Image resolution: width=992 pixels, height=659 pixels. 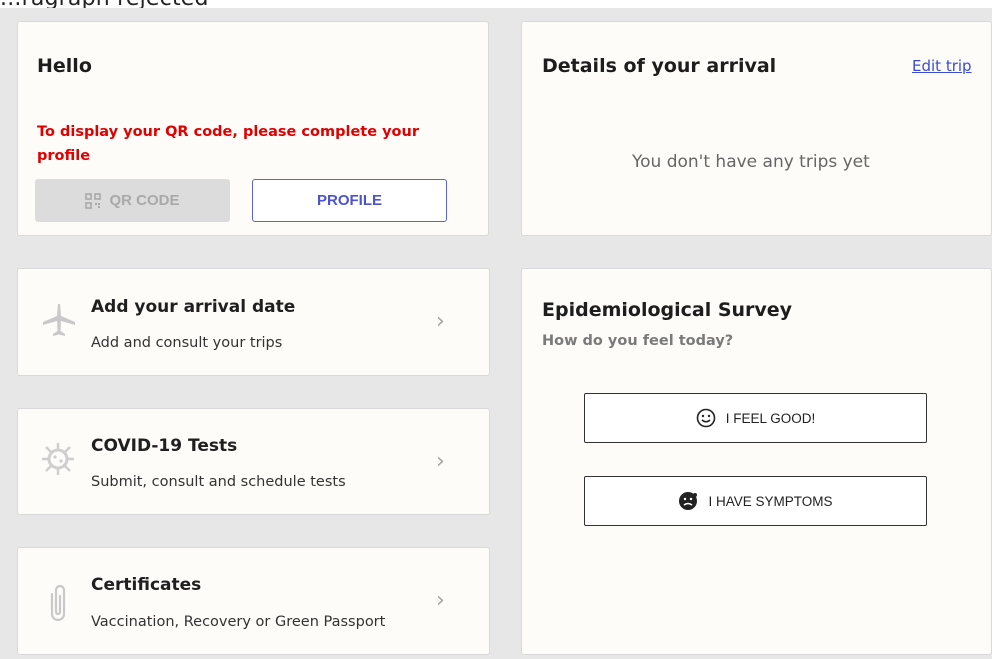 I want to click on menu-item-title: Certificates, so click(x=146, y=585).